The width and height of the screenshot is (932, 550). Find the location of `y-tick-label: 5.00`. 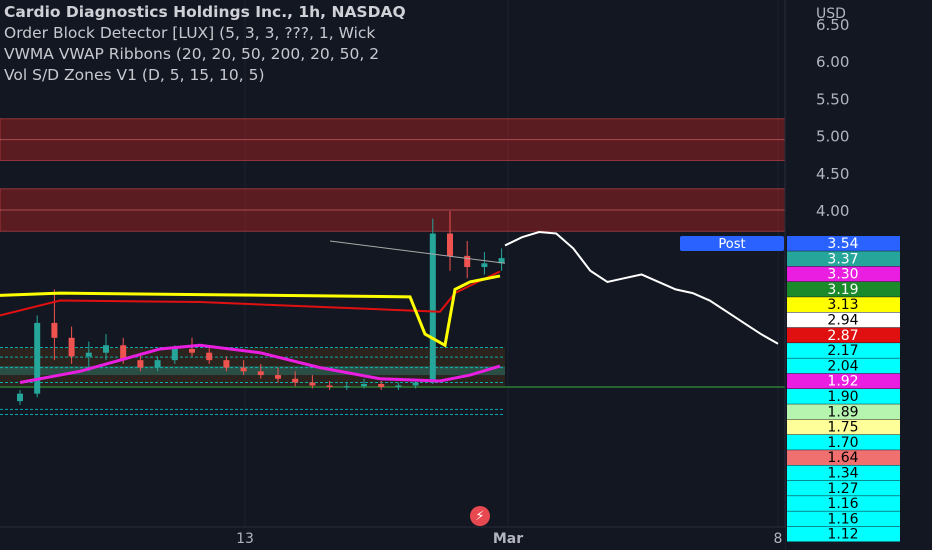

y-tick-label: 5.00 is located at coordinates (832, 137).